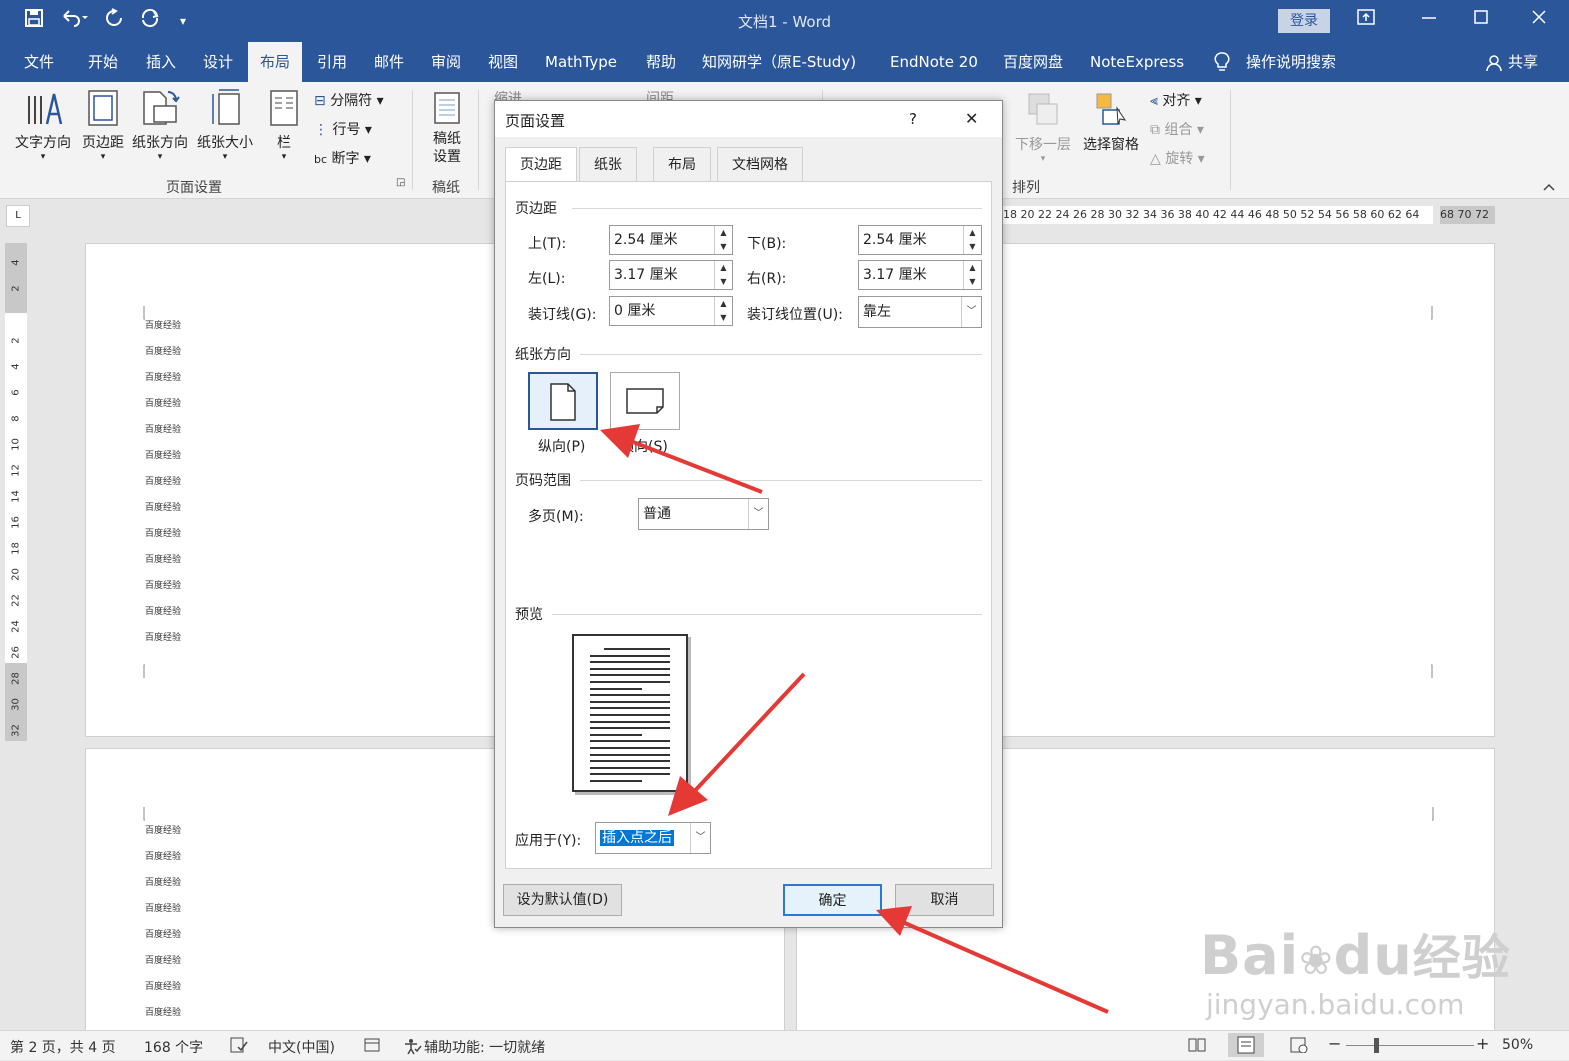 Image resolution: width=1569 pixels, height=1061 pixels. I want to click on tell-me-search: 操作说明搜索, so click(1291, 62).